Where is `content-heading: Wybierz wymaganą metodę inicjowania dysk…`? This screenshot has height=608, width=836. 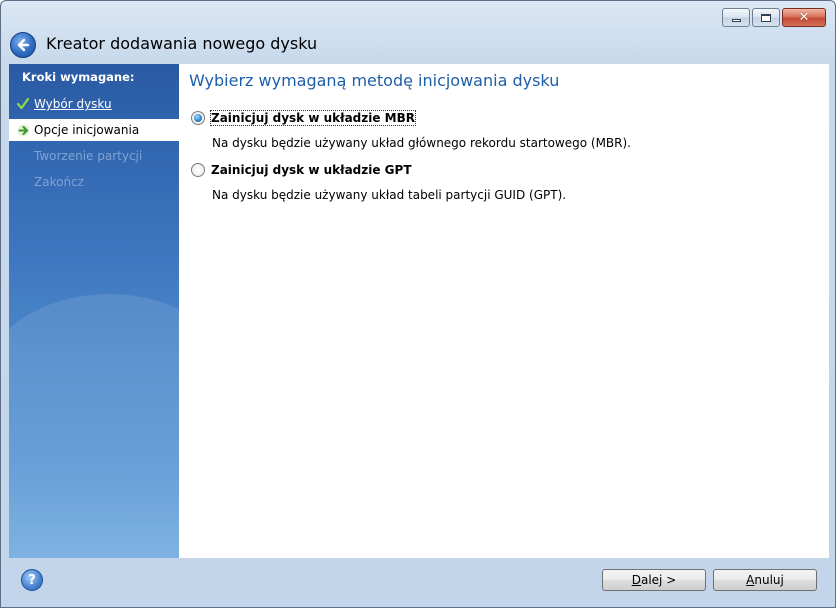 content-heading: Wybierz wymaganą metodę inicjowania dysk… is located at coordinates (374, 80).